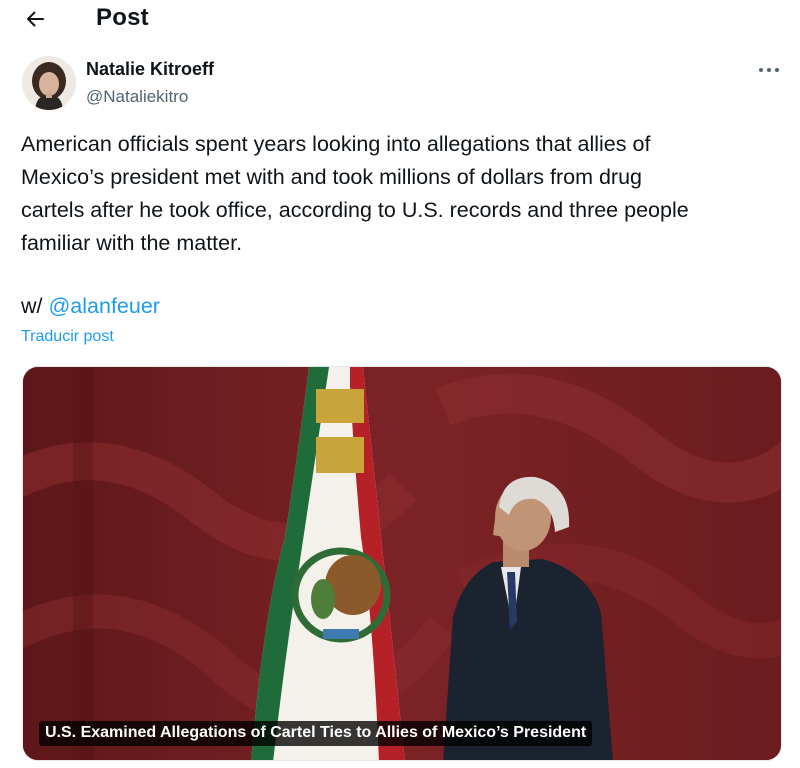 The width and height of the screenshot is (800, 768). Describe the element at coordinates (32, 306) in the screenshot. I see `mention-prefix: w/` at that location.